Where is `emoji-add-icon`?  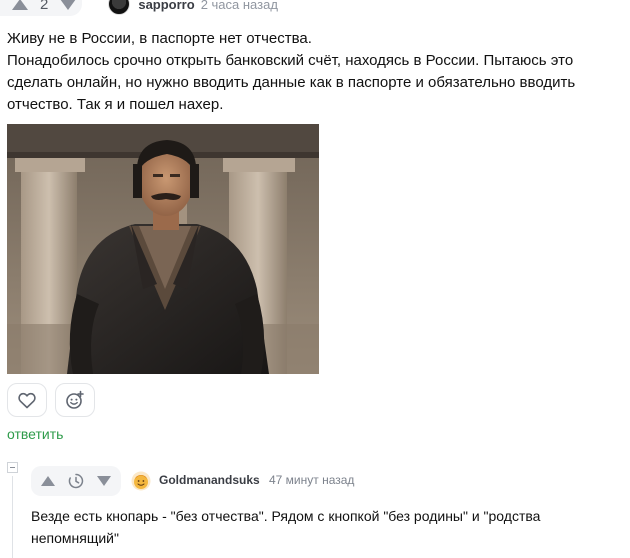
emoji-add-icon is located at coordinates (75, 399).